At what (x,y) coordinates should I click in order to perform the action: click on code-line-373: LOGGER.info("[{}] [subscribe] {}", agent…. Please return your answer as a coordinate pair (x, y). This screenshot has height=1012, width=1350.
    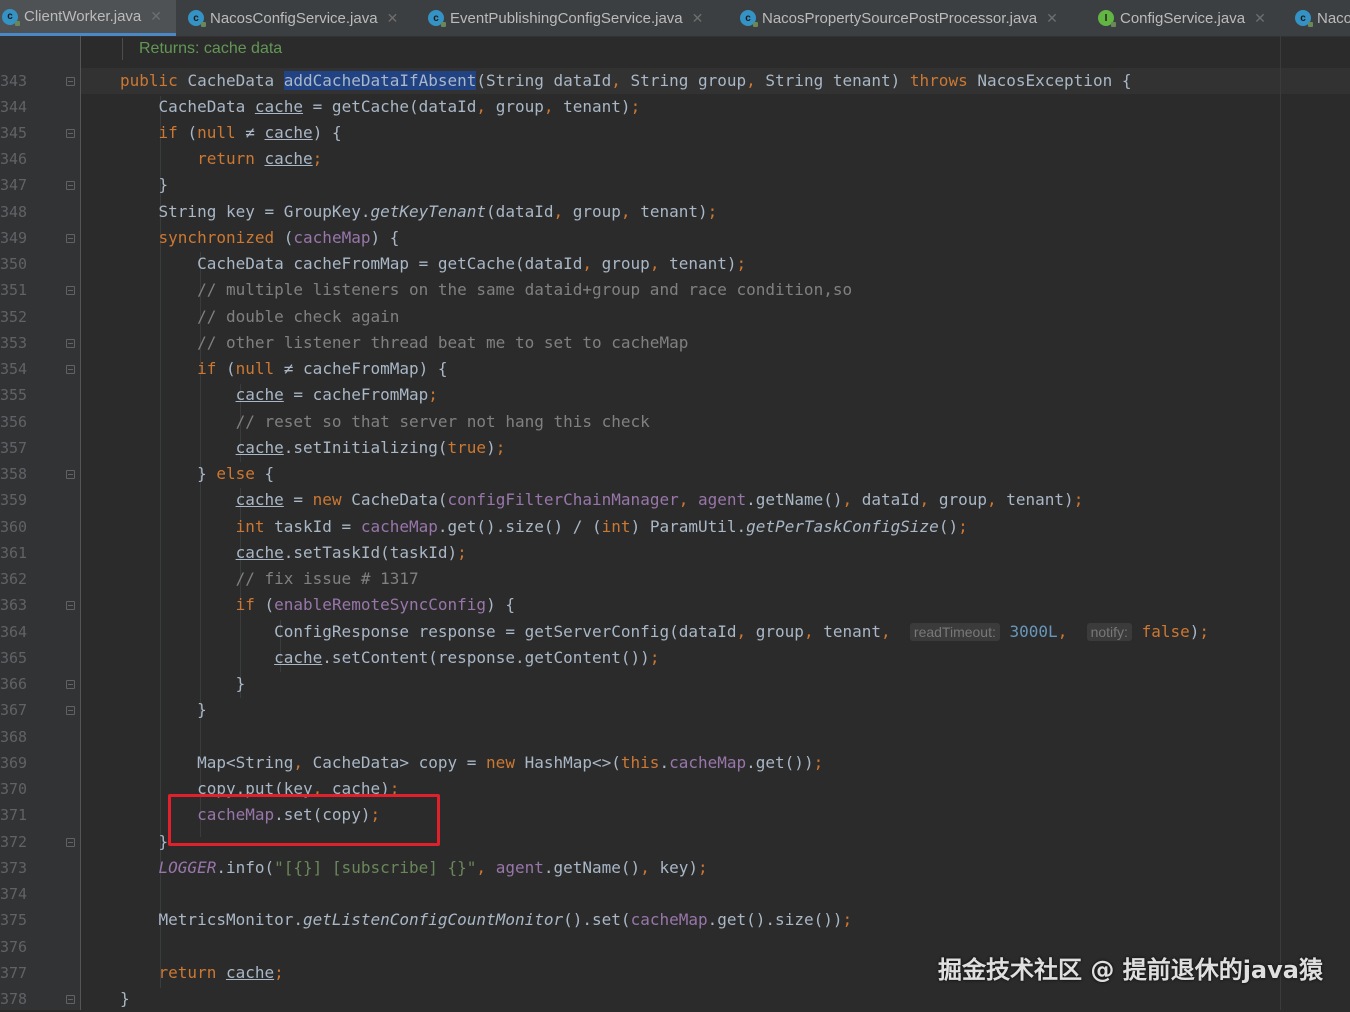
    Looking at the image, I should click on (414, 868).